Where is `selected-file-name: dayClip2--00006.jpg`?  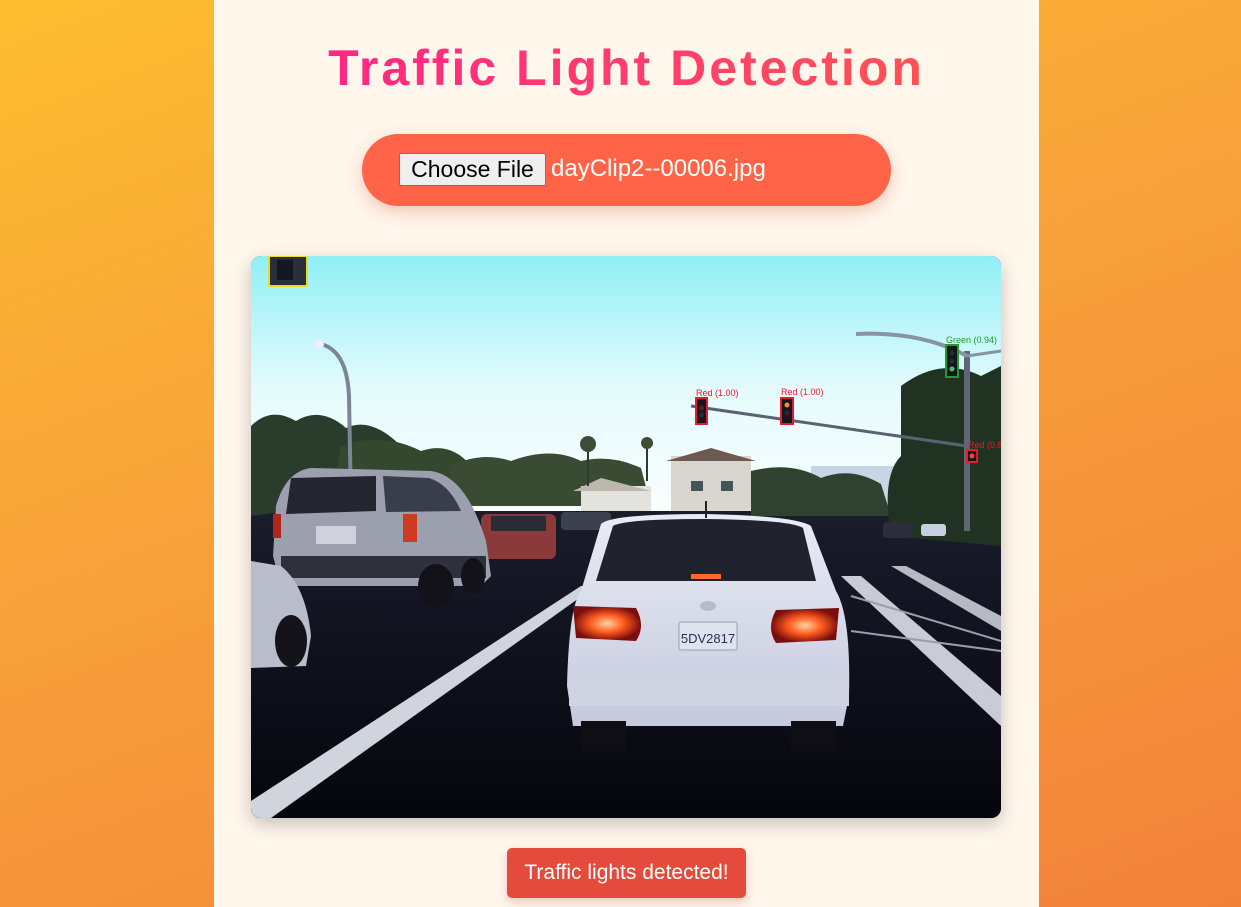
selected-file-name: dayClip2--00006.jpg is located at coordinates (658, 168).